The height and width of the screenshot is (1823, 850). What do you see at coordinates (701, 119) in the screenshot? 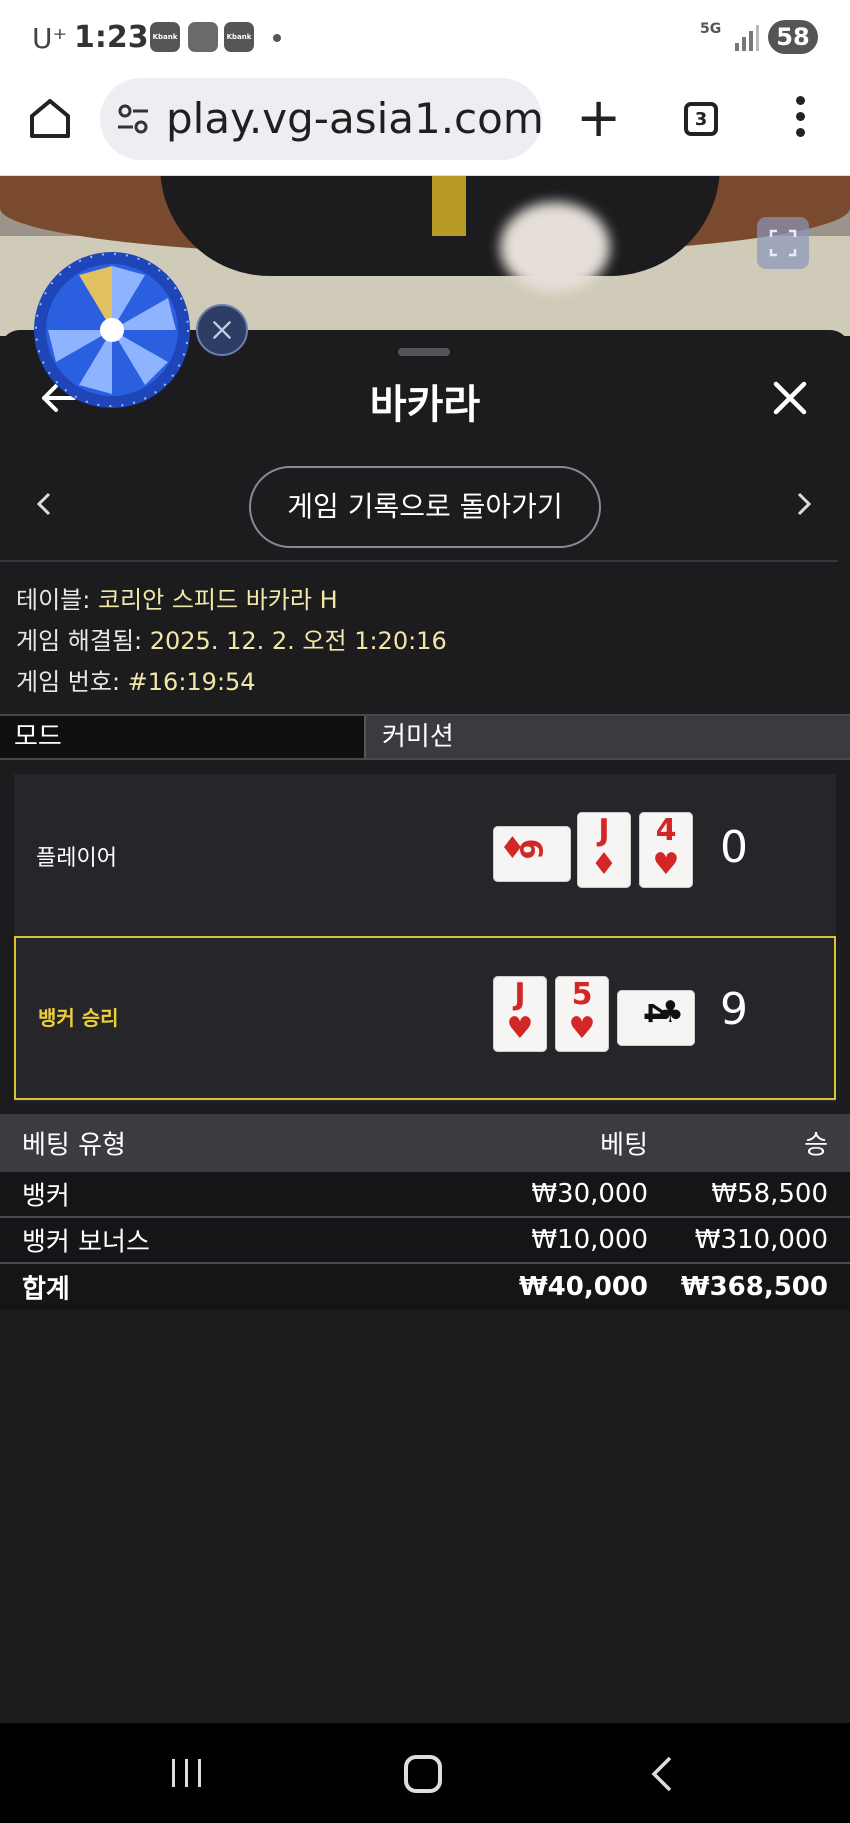
I see `tab-switcher-button: 3` at bounding box center [701, 119].